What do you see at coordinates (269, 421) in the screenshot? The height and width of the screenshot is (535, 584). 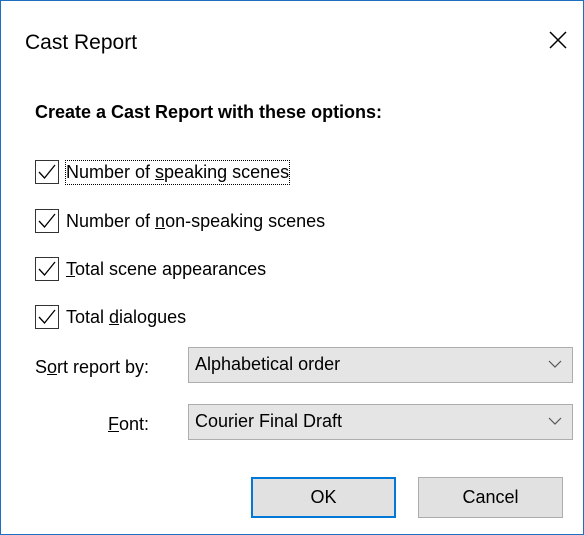 I see `font-select-value: Courier Final Draft` at bounding box center [269, 421].